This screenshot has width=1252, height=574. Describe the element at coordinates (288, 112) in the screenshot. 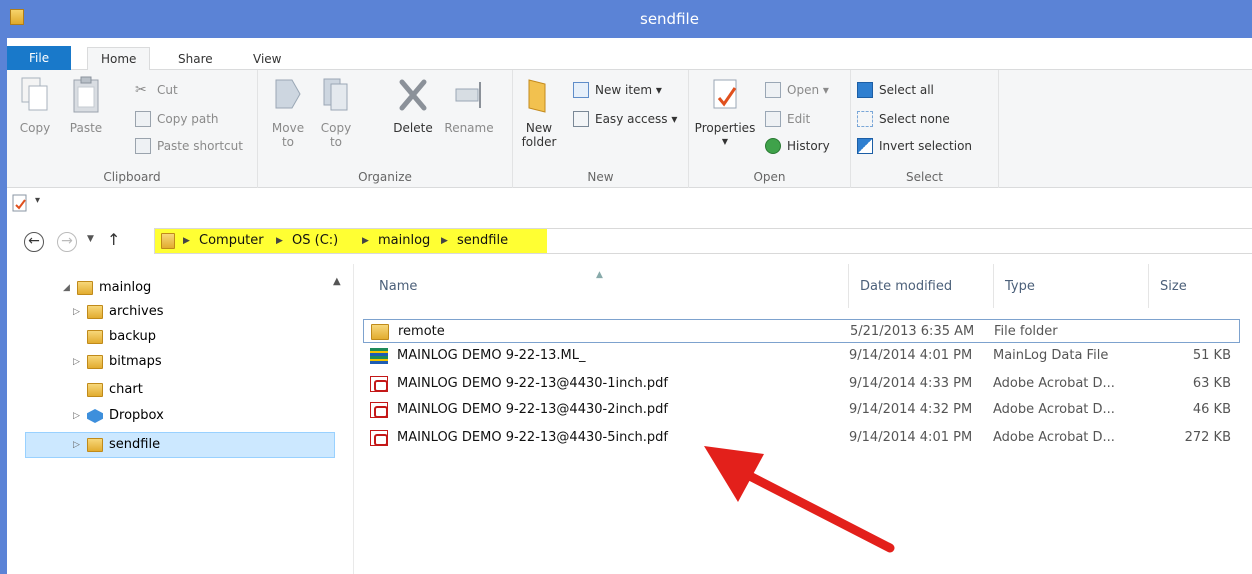

I see `move-to-button: Move to` at that location.